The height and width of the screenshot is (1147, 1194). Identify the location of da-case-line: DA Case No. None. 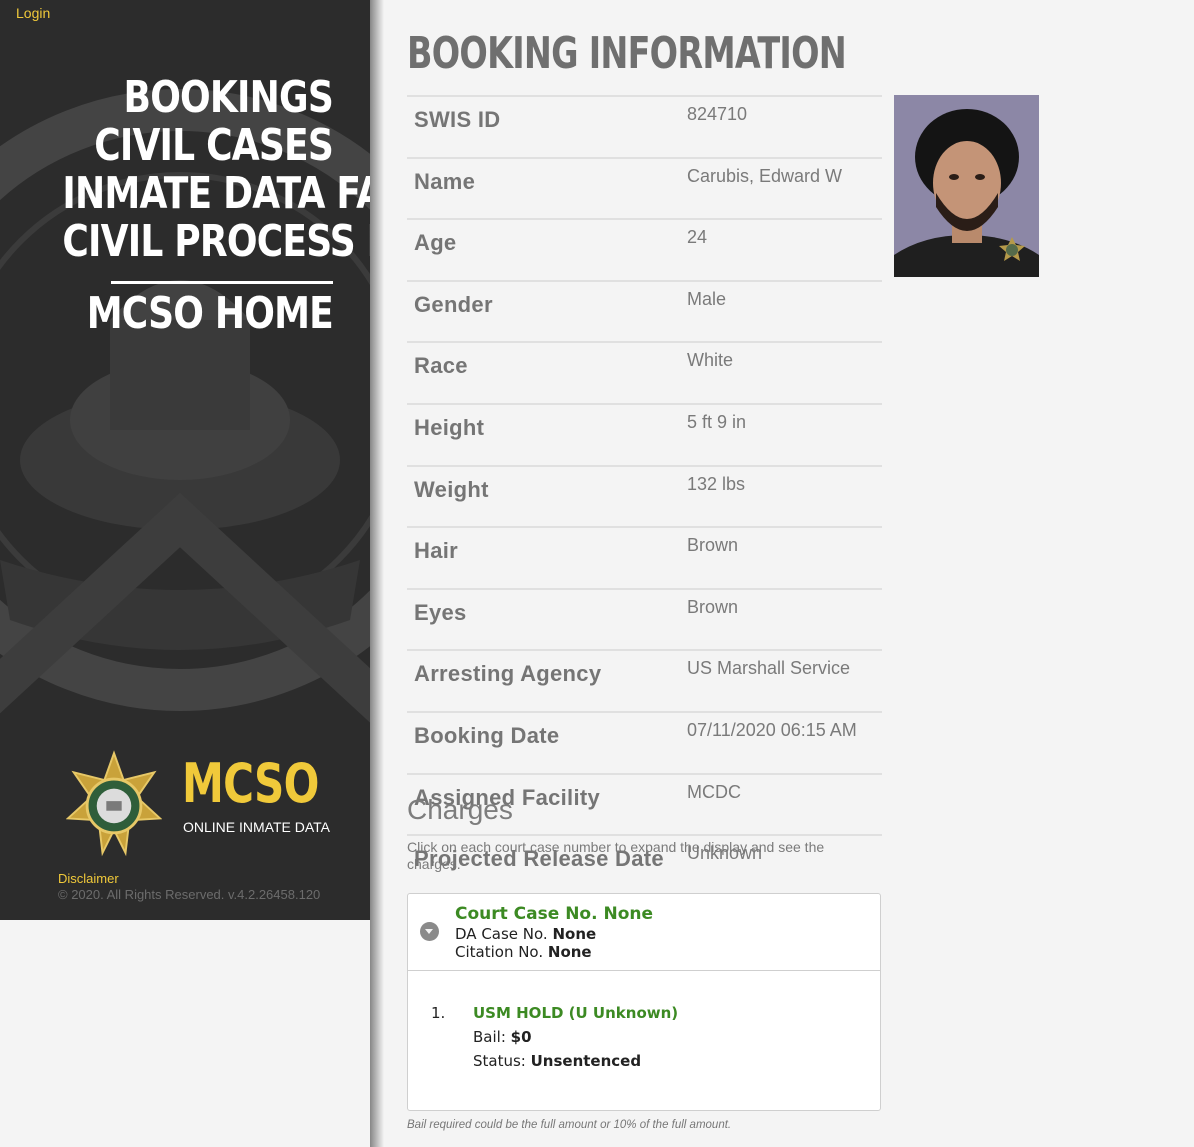
(554, 934).